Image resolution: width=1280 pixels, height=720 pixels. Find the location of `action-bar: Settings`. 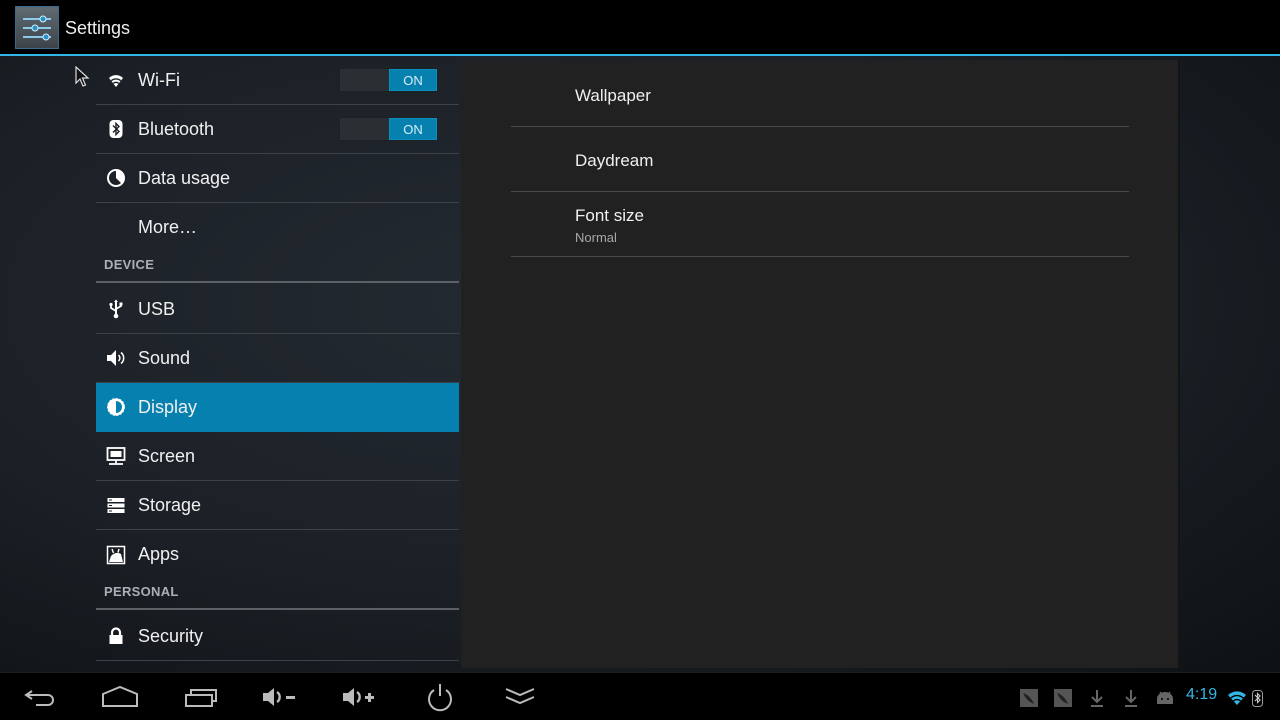

action-bar: Settings is located at coordinates (640, 27).